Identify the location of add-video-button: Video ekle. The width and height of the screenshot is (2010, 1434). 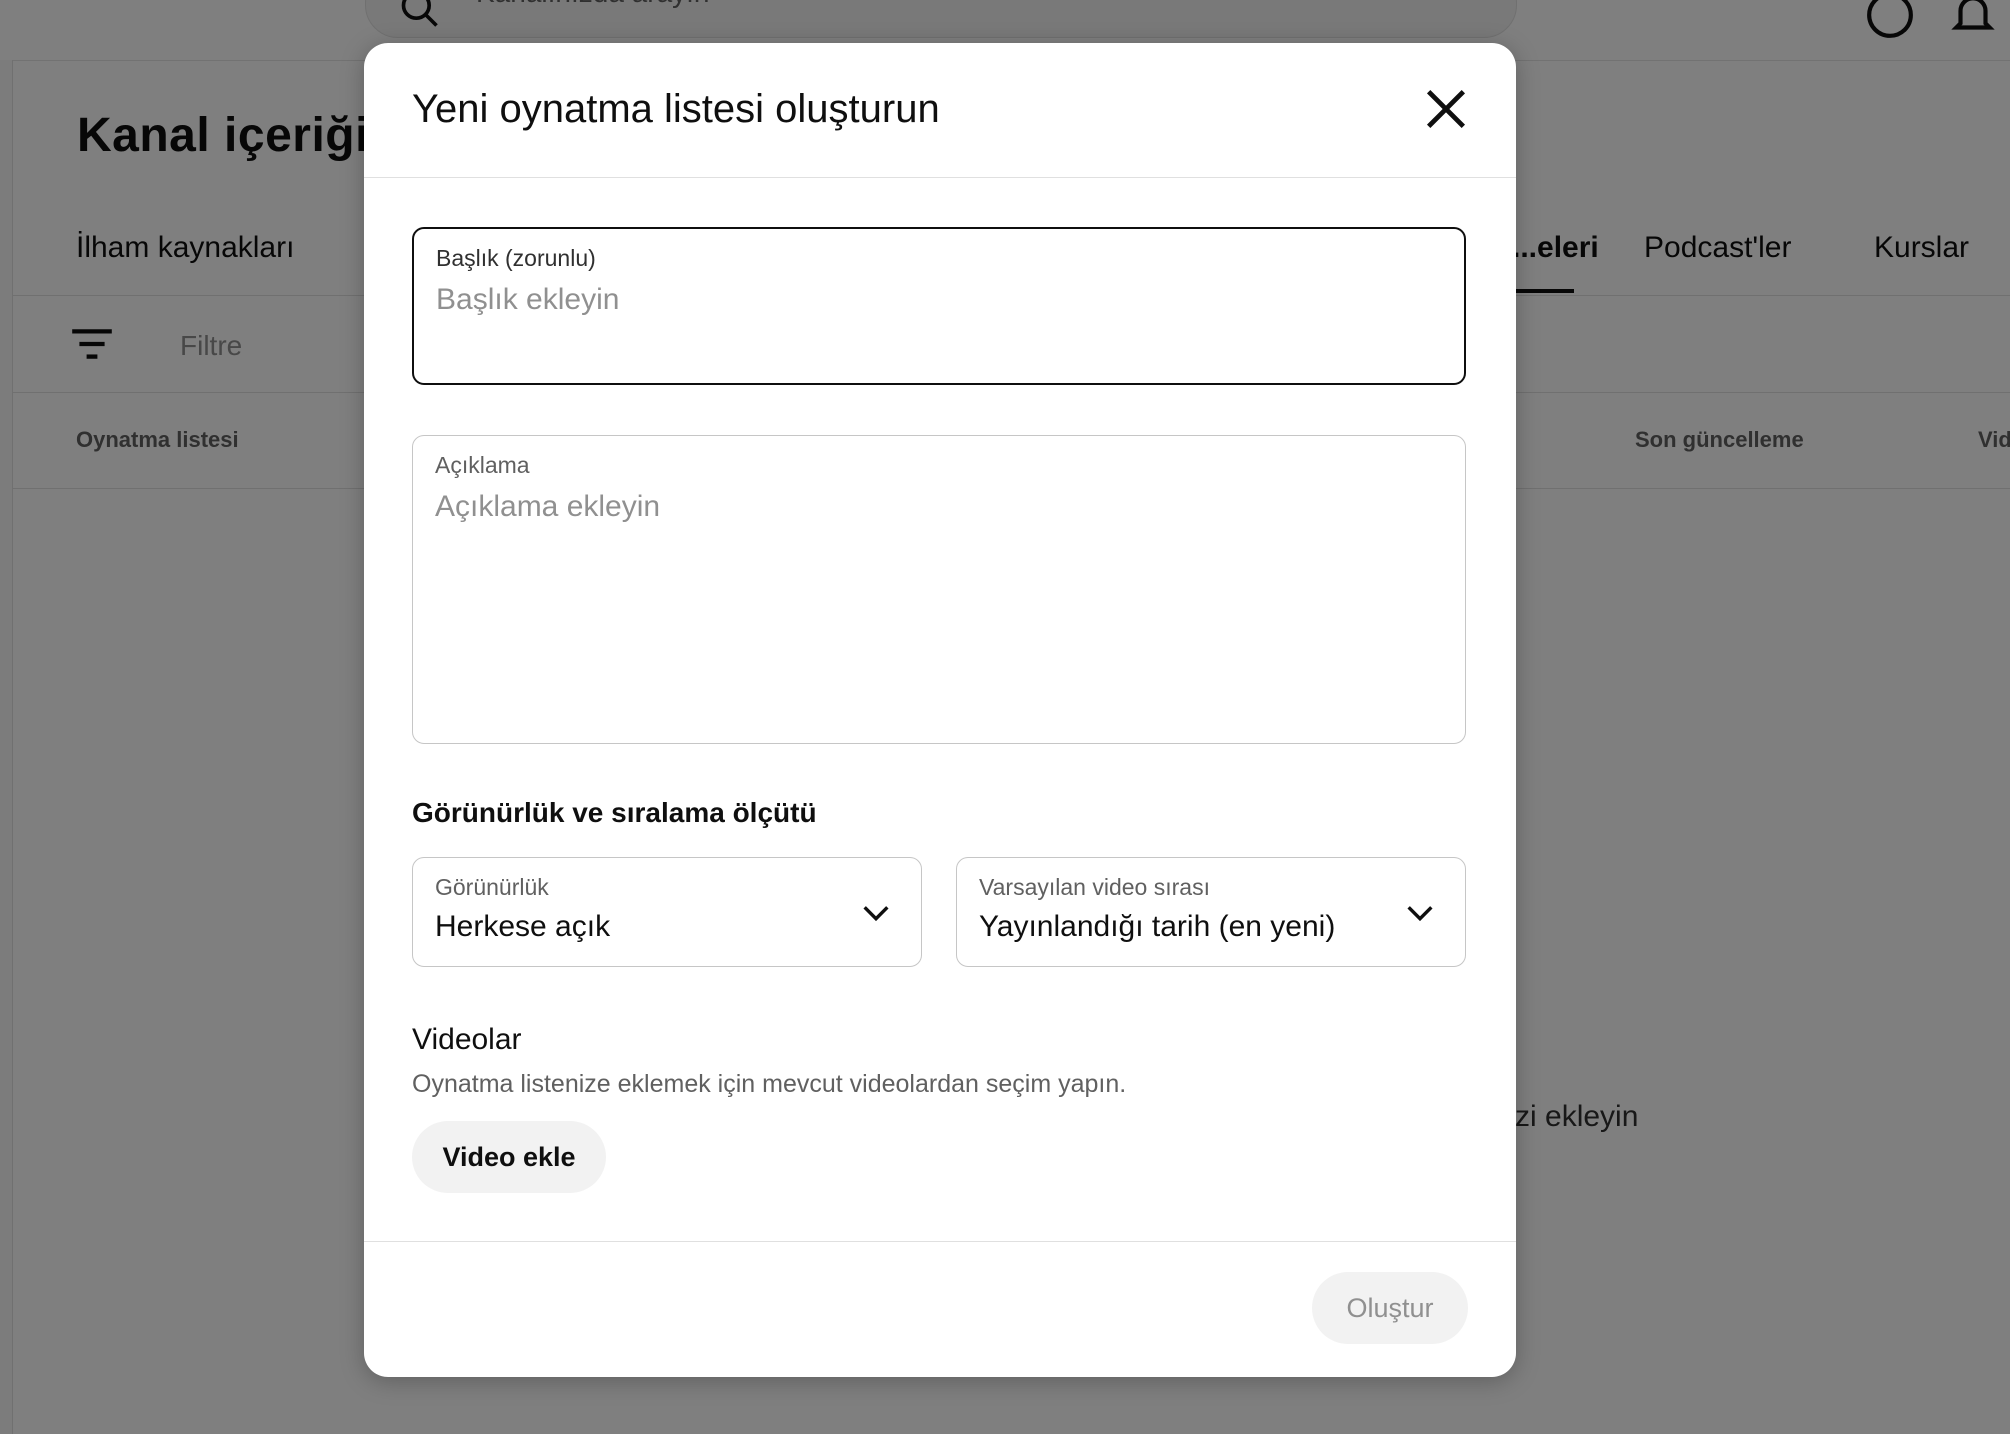
(509, 1157).